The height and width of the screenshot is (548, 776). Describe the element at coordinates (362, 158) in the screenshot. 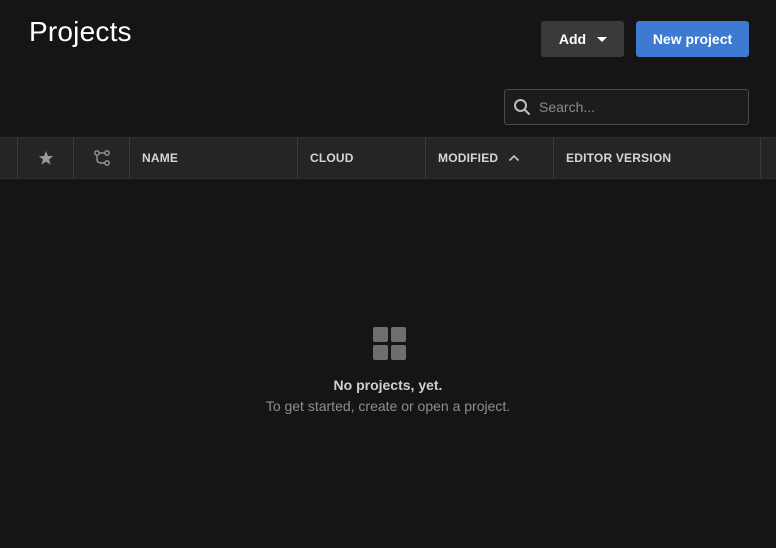

I see `column-cloud: CLOUD` at that location.